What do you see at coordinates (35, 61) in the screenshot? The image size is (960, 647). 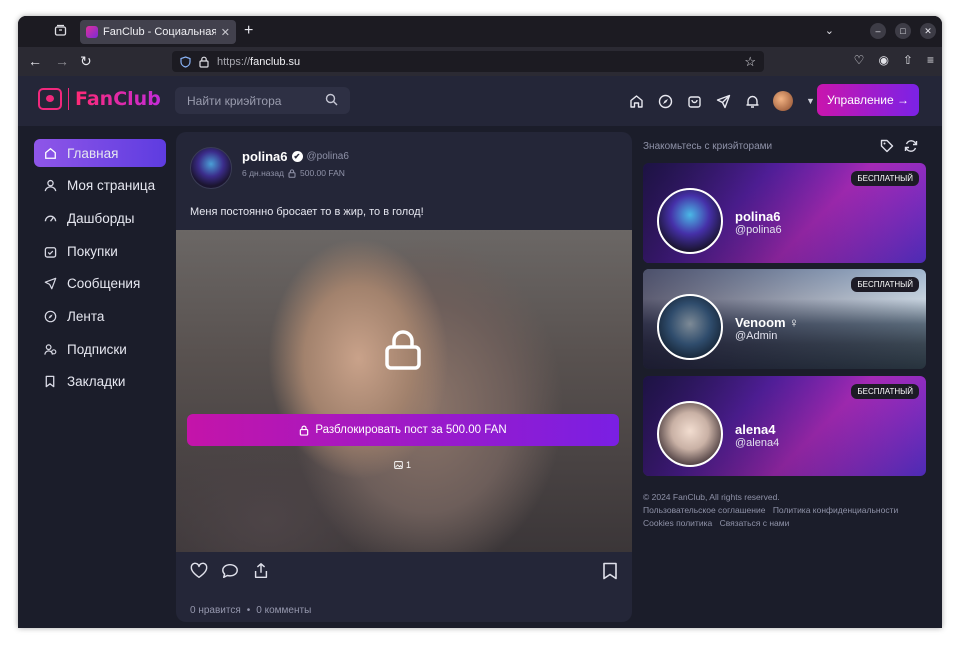 I see `back-icon: ←` at bounding box center [35, 61].